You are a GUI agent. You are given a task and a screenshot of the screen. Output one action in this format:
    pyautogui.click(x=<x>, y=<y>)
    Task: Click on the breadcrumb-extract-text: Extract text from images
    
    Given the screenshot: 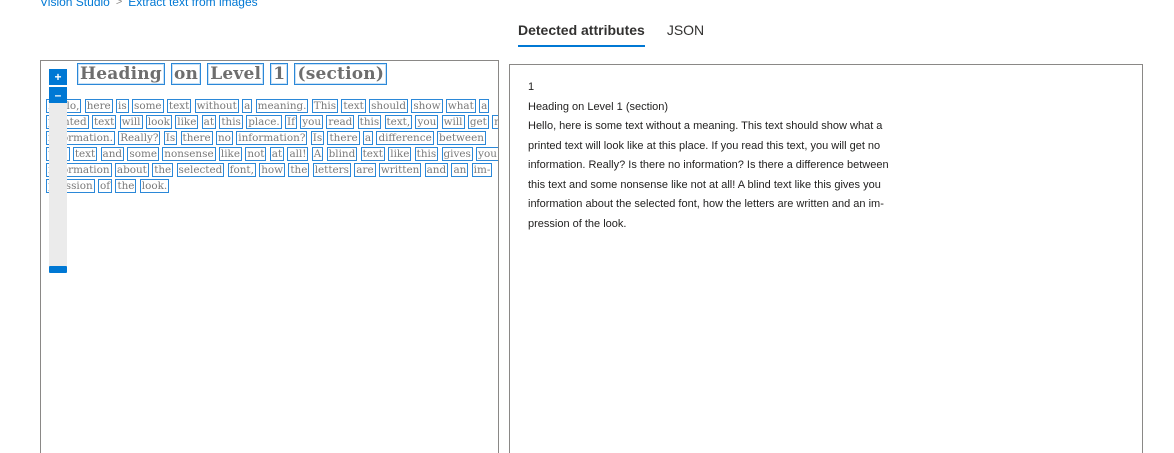 What is the action you would take?
    pyautogui.click(x=192, y=4)
    